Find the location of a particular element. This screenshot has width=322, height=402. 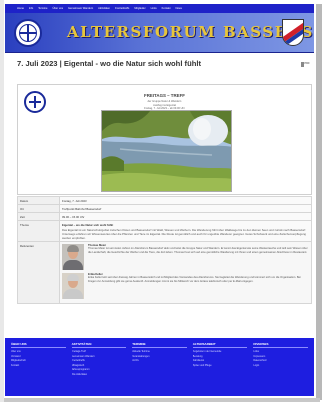

details-key: Ort is located at coordinates (38, 208).